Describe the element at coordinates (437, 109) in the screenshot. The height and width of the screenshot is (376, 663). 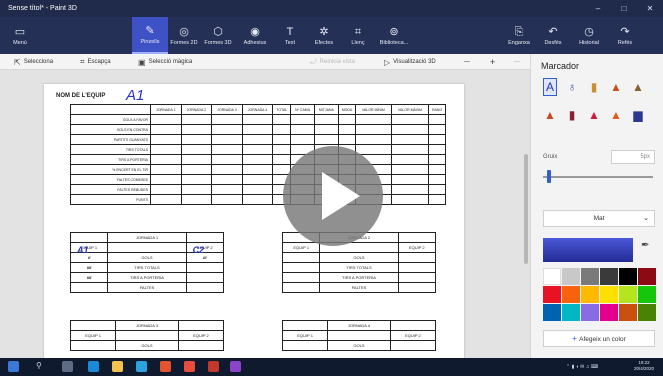
I see `table-header-cell: RANG` at that location.